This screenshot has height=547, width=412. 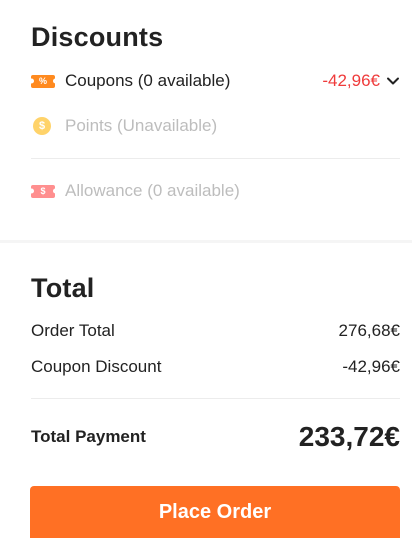 What do you see at coordinates (349, 436) in the screenshot?
I see `total-payment-value: 233,72€` at bounding box center [349, 436].